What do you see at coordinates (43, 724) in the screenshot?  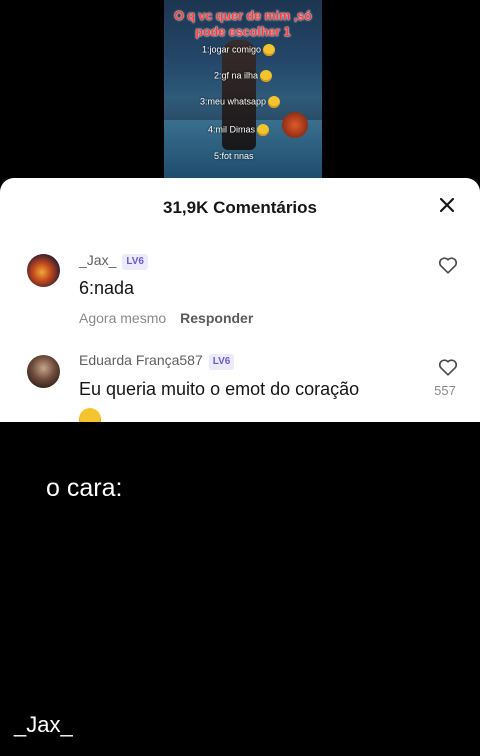 I see `author-watermark: _Jax_` at bounding box center [43, 724].